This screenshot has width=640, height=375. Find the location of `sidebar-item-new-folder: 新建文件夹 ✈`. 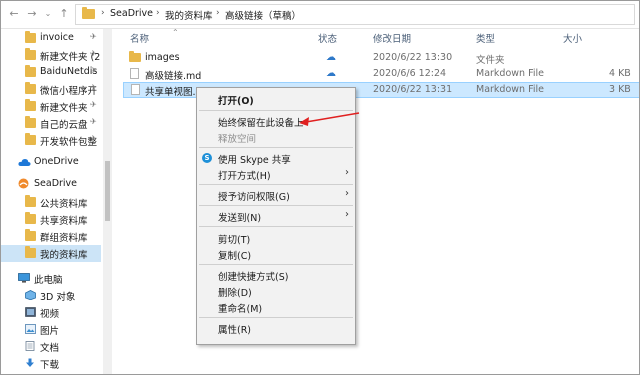

sidebar-item-new-folder: 新建文件夹 ✈ is located at coordinates (51, 106).